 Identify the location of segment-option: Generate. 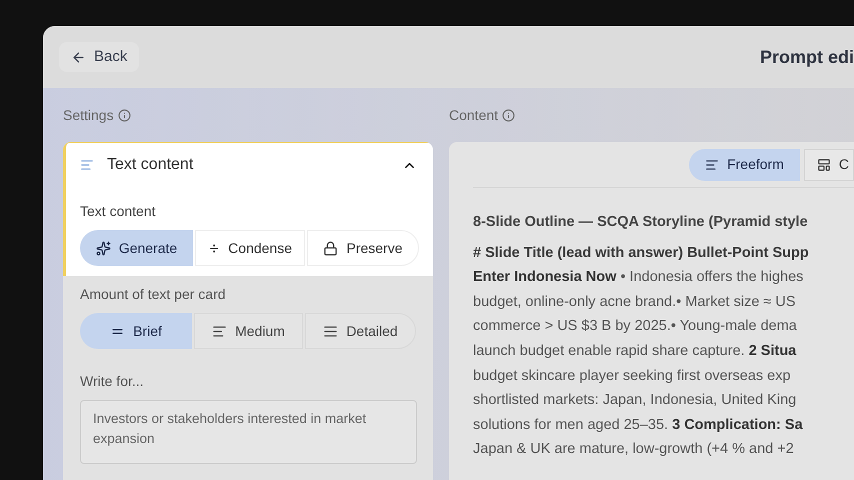
(136, 248).